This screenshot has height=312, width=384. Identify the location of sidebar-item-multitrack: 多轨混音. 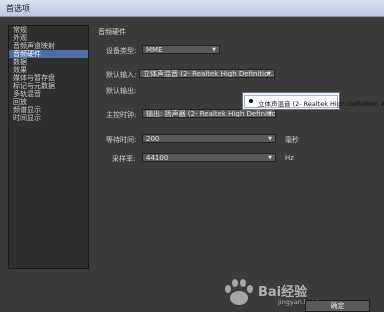
(48, 94).